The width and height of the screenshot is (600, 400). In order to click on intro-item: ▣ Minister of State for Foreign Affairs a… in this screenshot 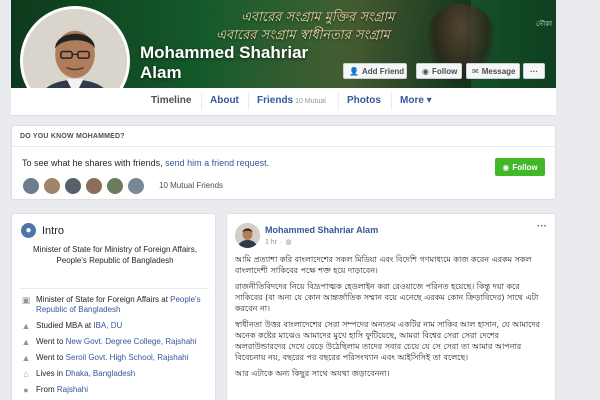, I will do `click(118, 305)`.